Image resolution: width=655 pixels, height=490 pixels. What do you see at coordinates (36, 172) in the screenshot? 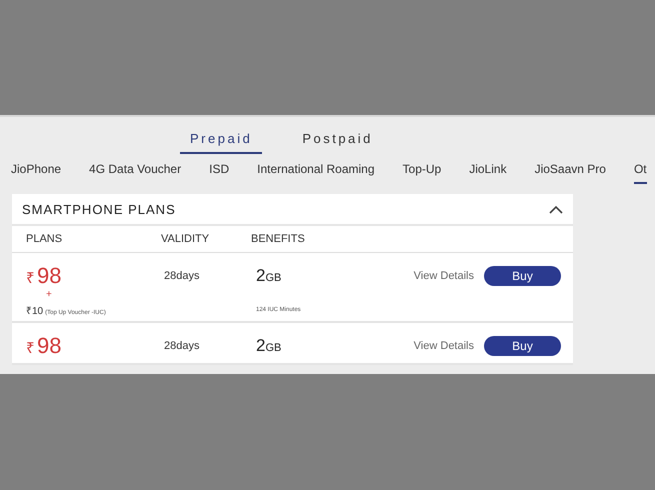
I see `category-tab: JioPhone` at bounding box center [36, 172].